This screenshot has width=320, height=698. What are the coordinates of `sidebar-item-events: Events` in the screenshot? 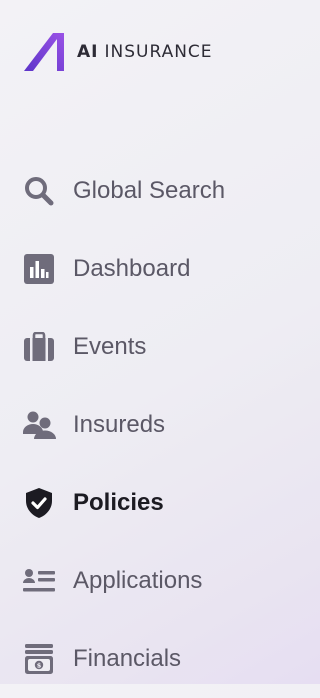 It's located at (142, 347).